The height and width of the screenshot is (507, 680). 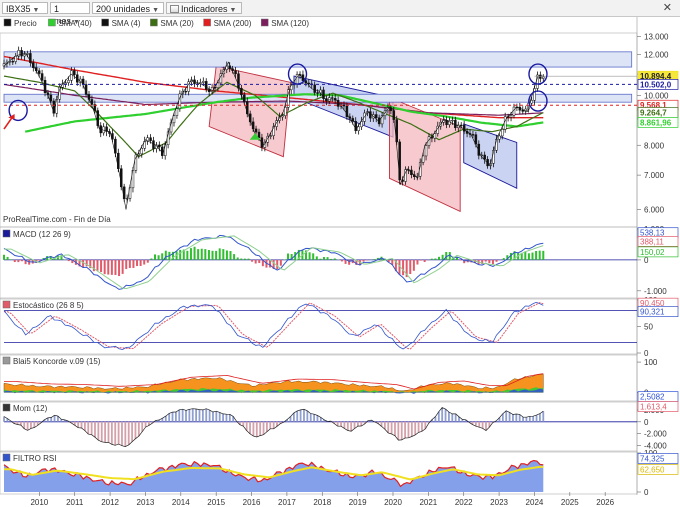 What do you see at coordinates (126, 23) in the screenshot?
I see `legend-label-2: SMA (4)` at bounding box center [126, 23].